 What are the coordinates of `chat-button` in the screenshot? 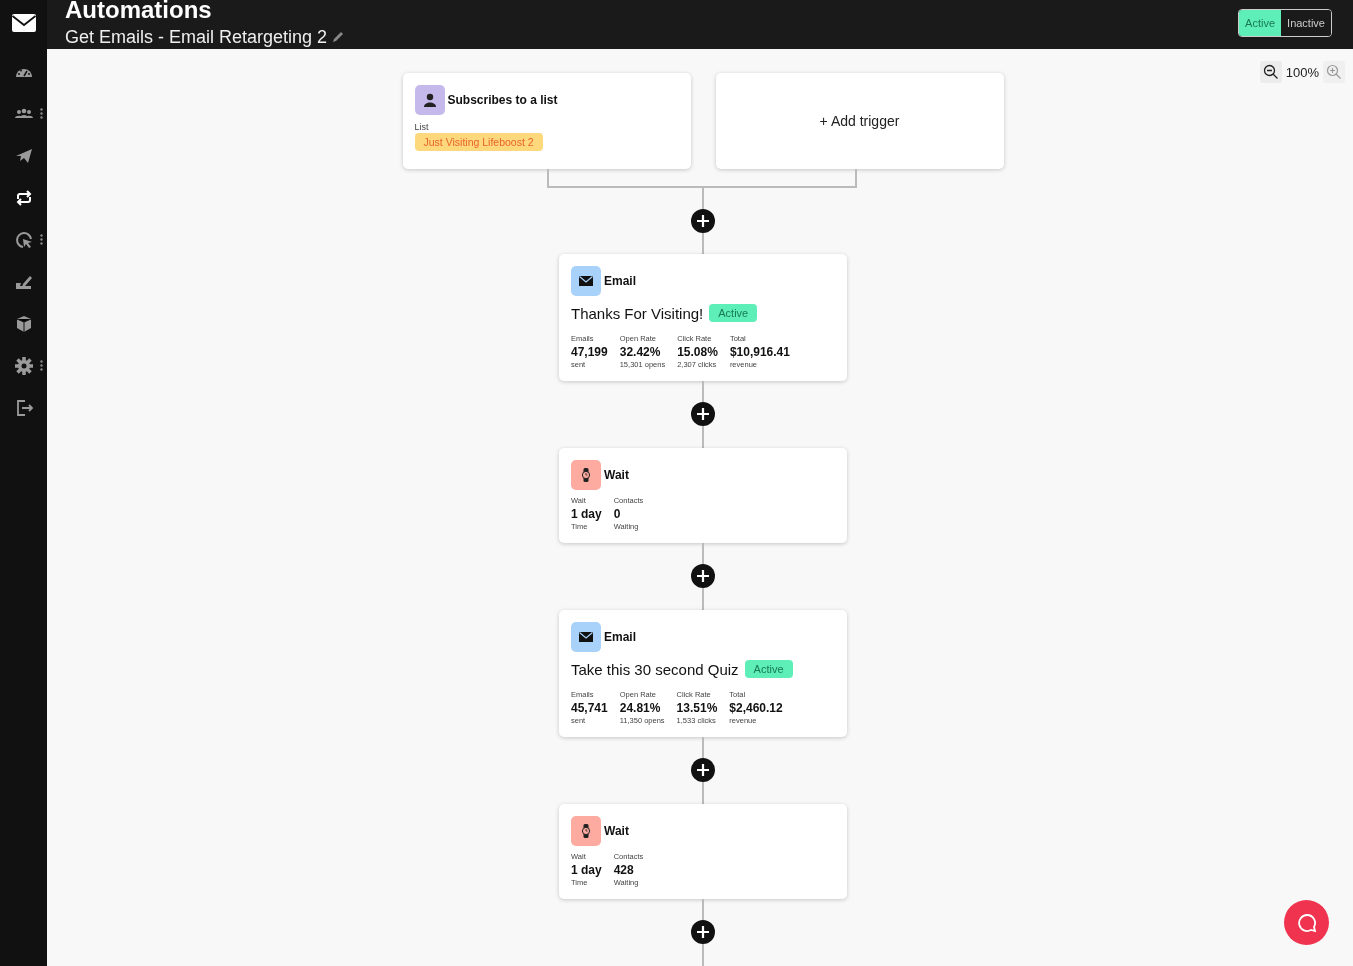 It's located at (1306, 922).